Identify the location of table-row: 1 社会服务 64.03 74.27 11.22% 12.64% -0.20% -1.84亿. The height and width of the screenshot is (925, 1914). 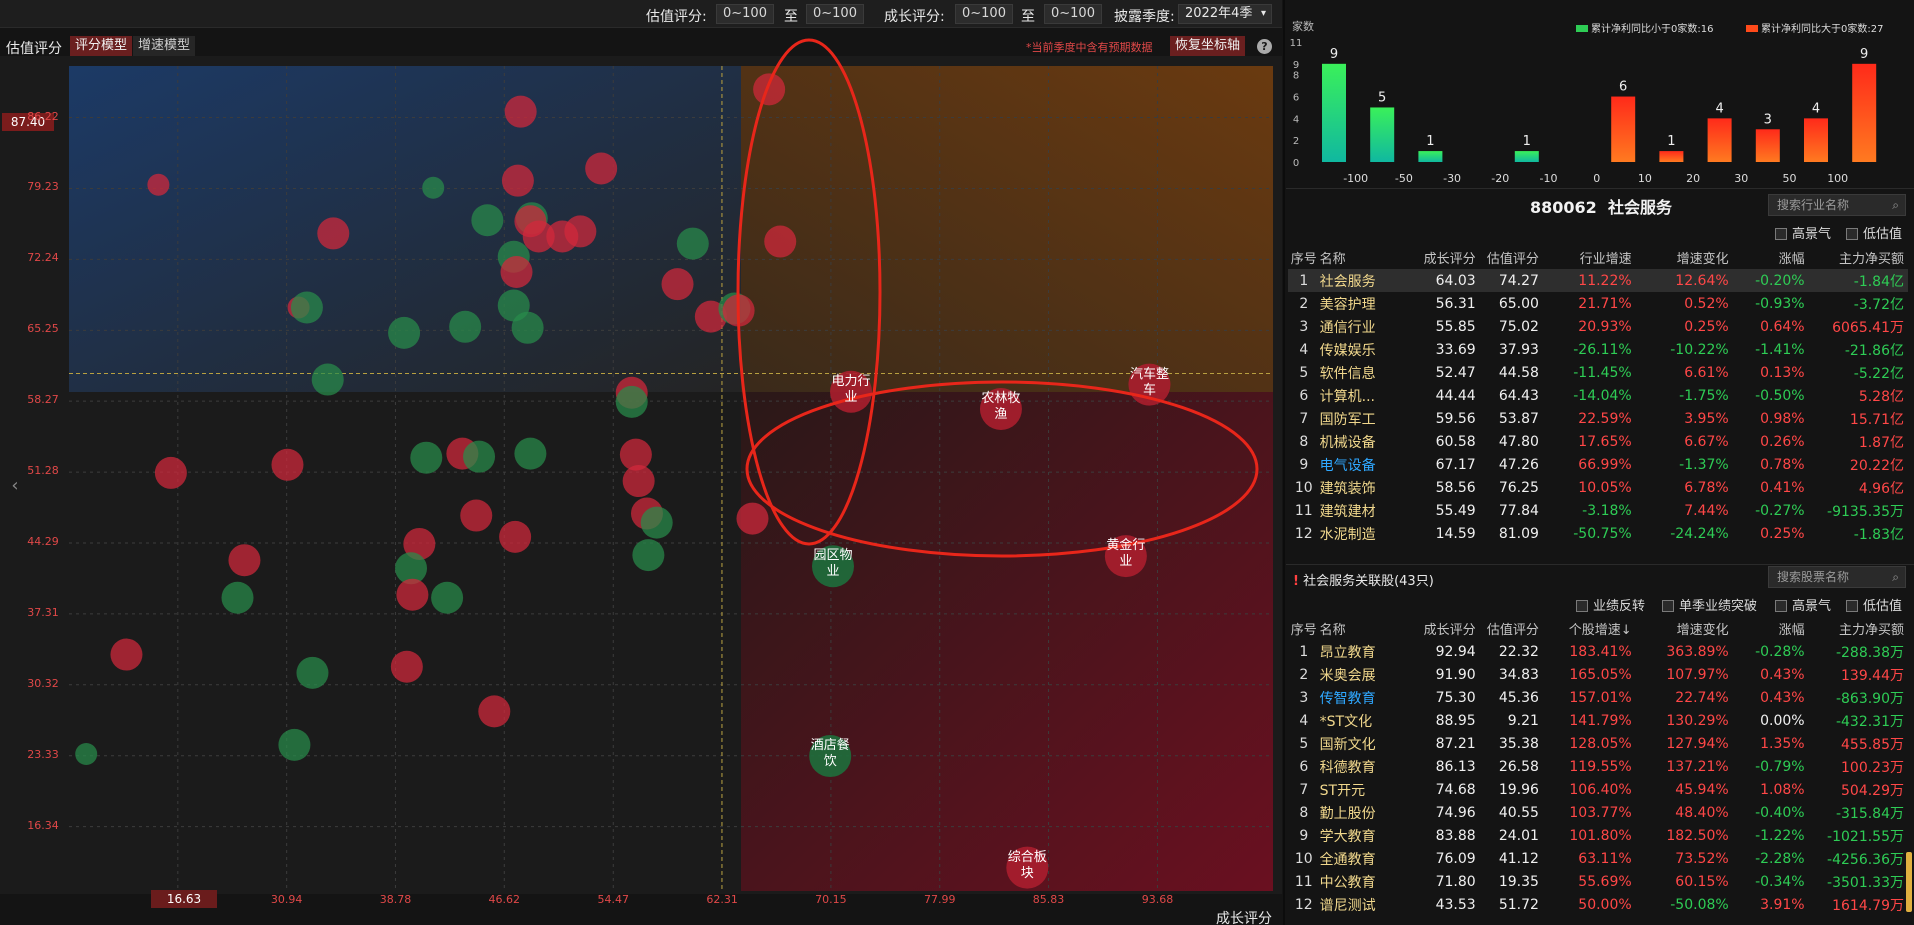
(1598, 280).